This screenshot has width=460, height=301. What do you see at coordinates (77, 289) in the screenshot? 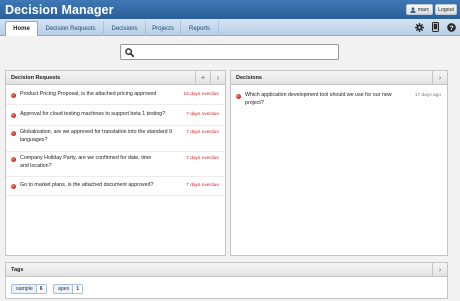
I see `tag-count: 1` at bounding box center [77, 289].